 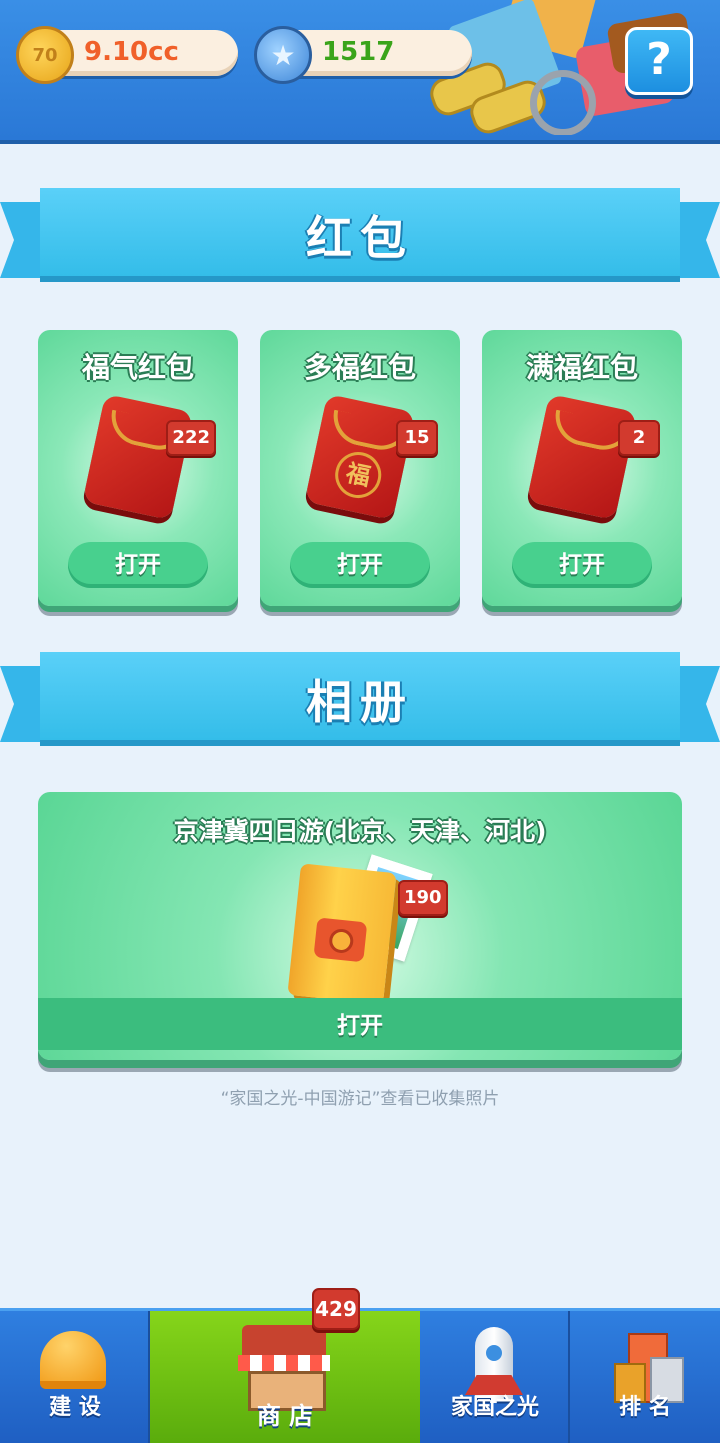 What do you see at coordinates (285, 1416) in the screenshot?
I see `nav-label: 商 店` at bounding box center [285, 1416].